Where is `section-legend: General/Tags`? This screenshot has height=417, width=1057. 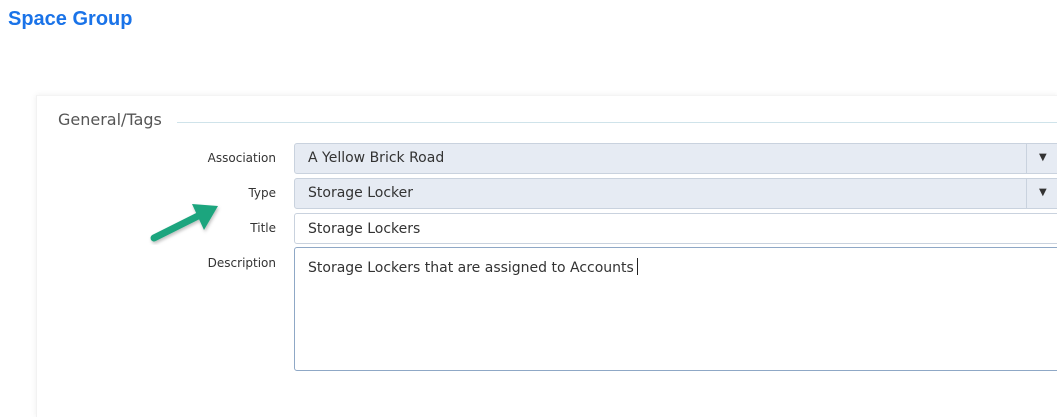 section-legend: General/Tags is located at coordinates (117, 119).